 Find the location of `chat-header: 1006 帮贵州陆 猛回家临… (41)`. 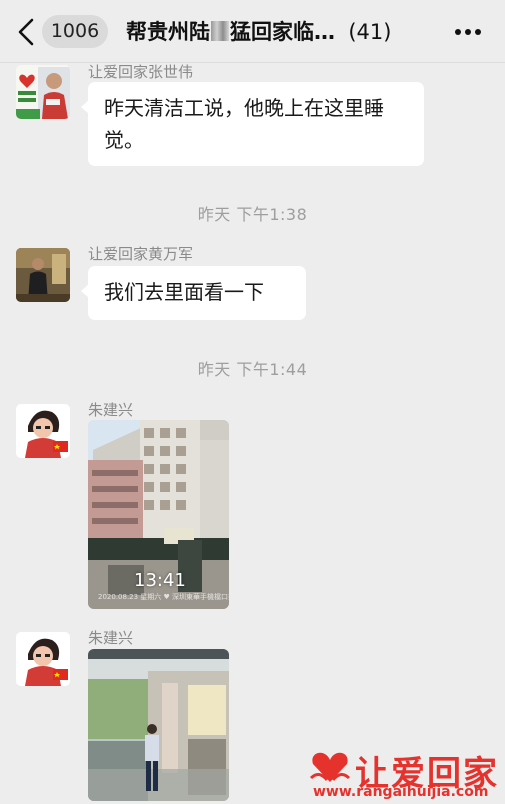

chat-header: 1006 帮贵州陆 猛回家临… (41) is located at coordinates (252, 31).